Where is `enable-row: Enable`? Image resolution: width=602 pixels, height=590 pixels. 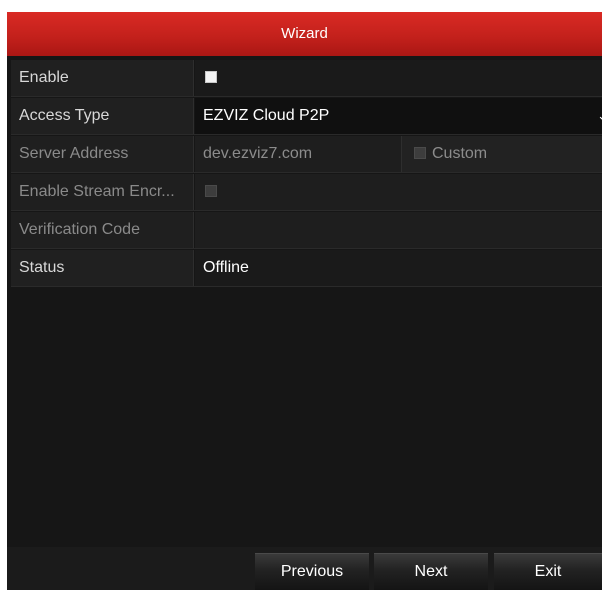
enable-row: Enable is located at coordinates (306, 78).